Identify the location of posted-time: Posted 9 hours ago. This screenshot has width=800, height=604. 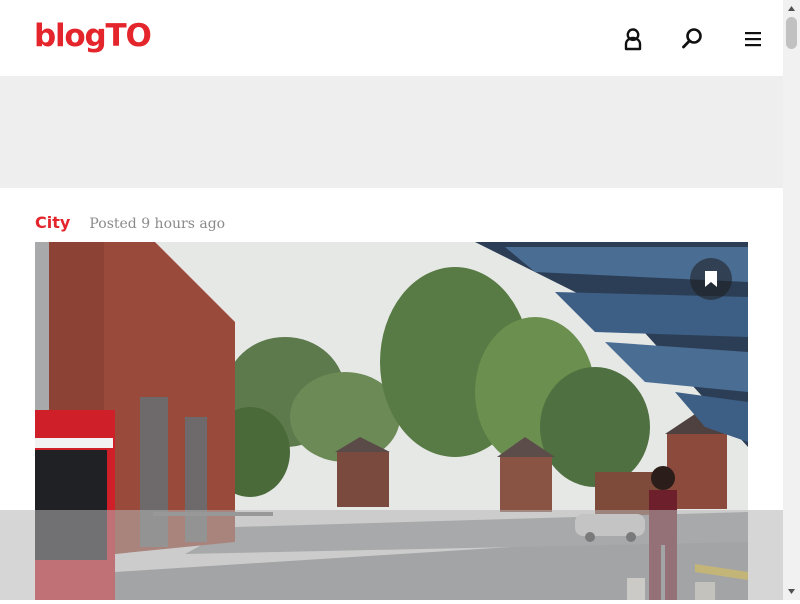
(157, 224).